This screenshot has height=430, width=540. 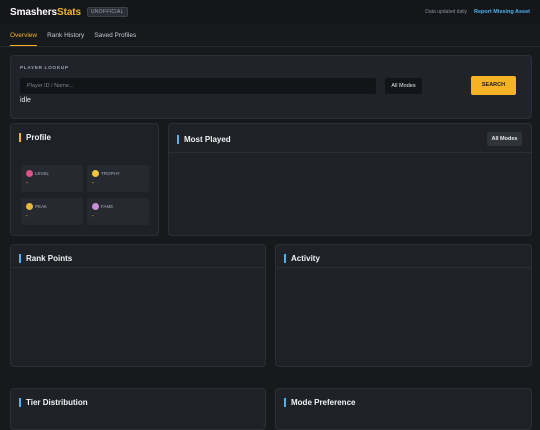 I want to click on tab-overview: Overview, so click(x=24, y=39).